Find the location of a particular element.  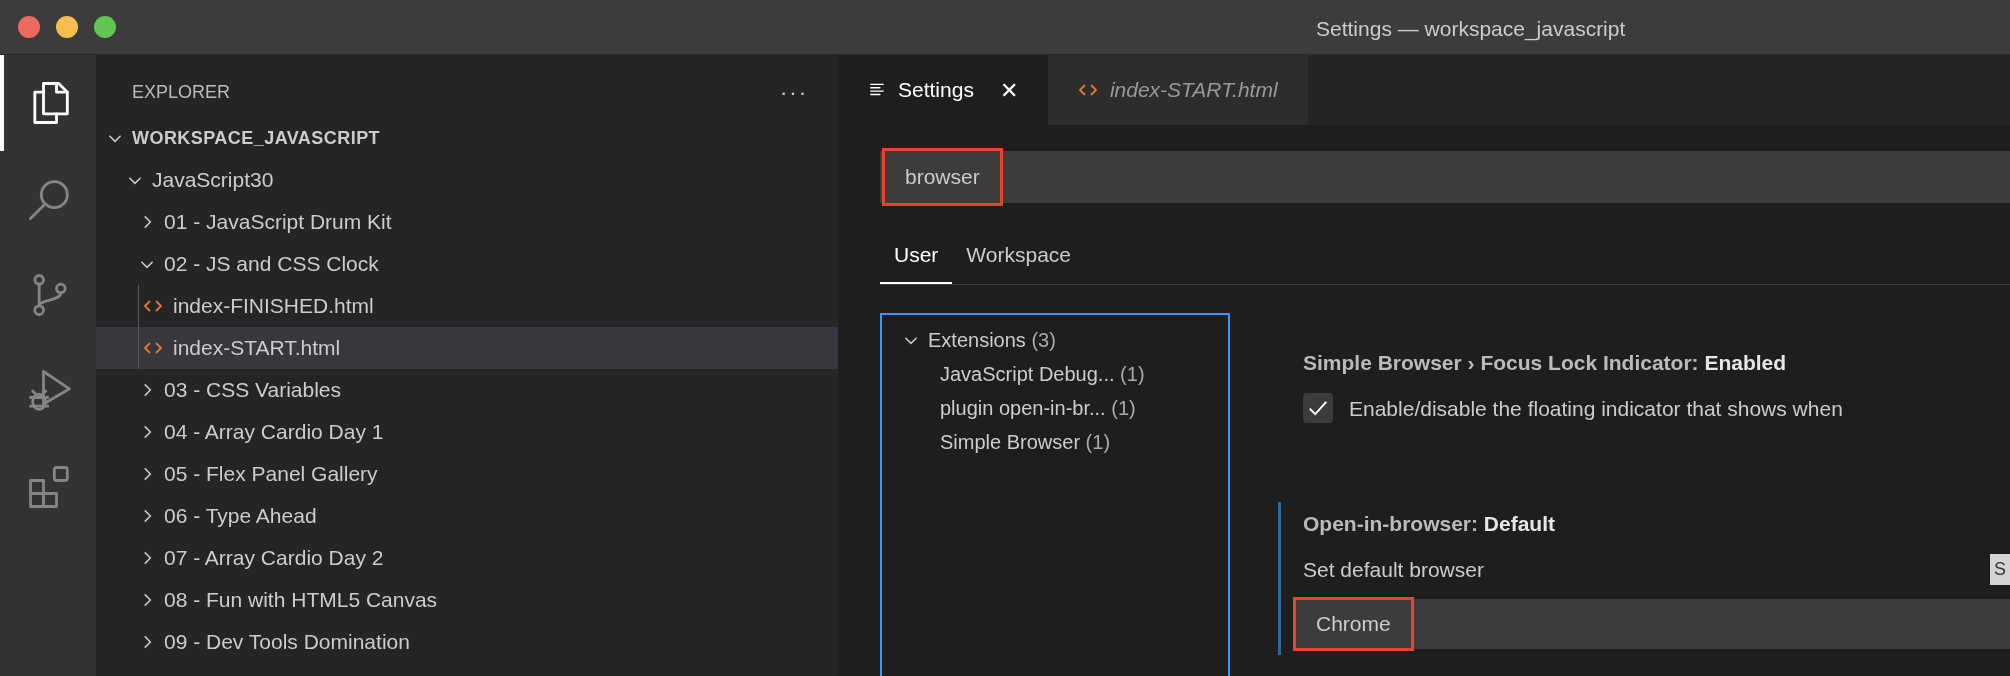

setting-title: Simple Browser › Focus Lock Indicator: Enabled is located at coordinates (1545, 363).